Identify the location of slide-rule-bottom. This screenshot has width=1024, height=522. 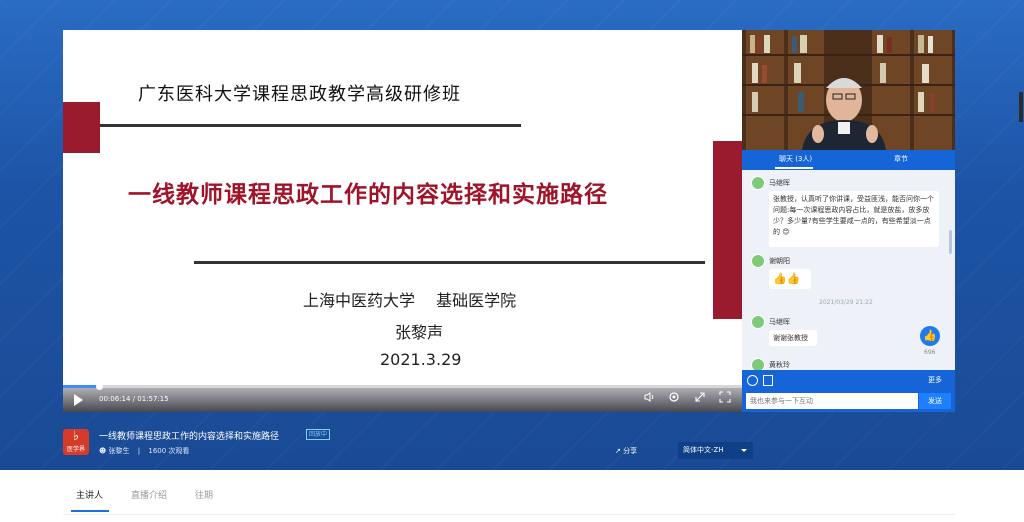
(449, 262).